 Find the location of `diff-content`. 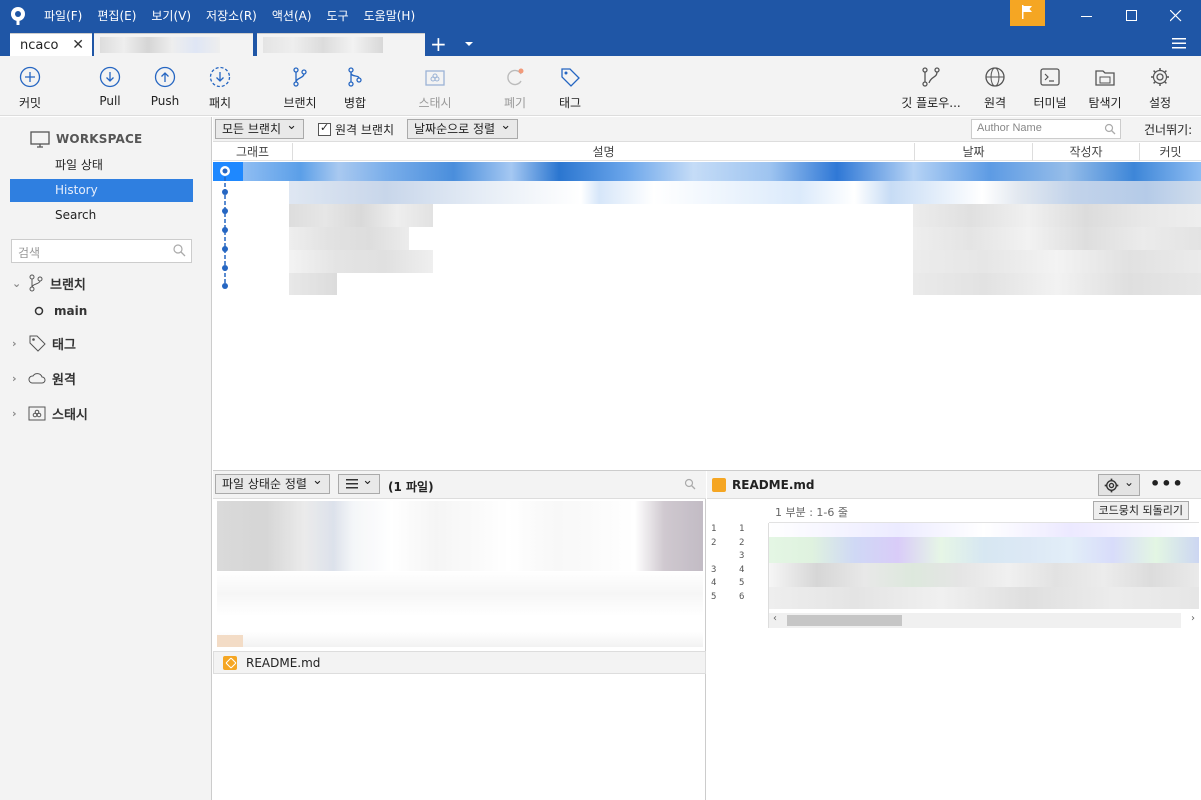

diff-content is located at coordinates (984, 567).